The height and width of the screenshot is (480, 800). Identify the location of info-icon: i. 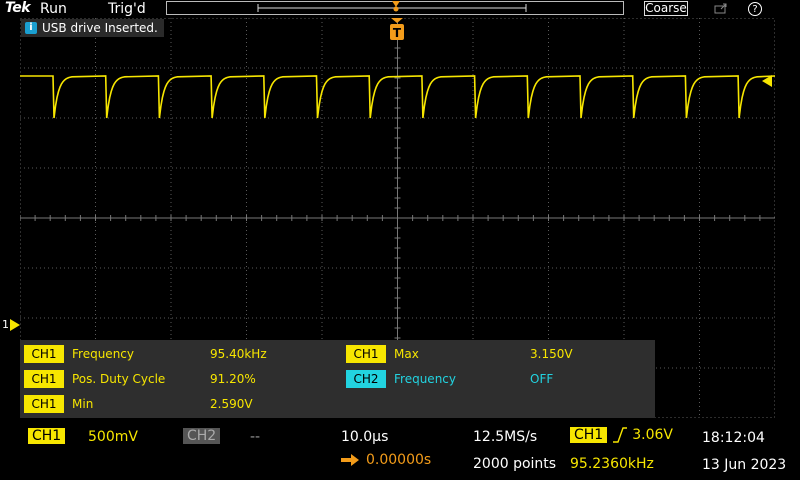
(31, 28).